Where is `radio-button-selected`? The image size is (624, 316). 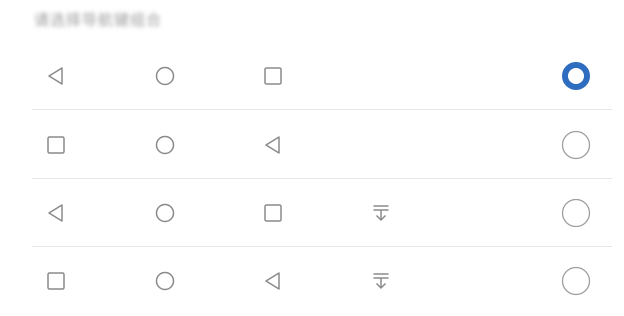
radio-button-selected is located at coordinates (576, 76).